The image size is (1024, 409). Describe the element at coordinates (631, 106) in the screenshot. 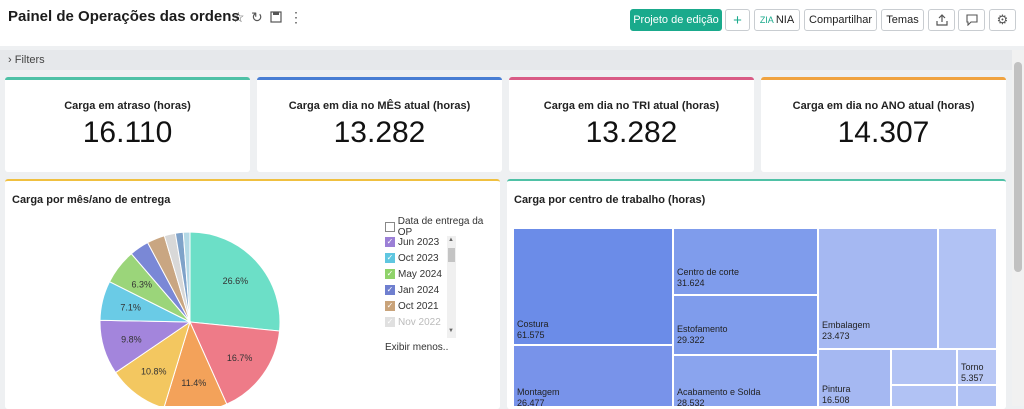

I see `kpi-label: Carga em dia no TRI atual (horas)` at that location.